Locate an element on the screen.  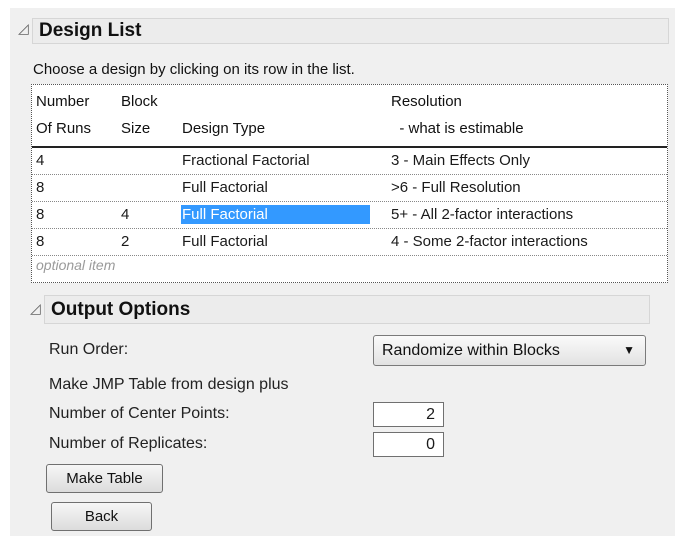
cell-resolution: 3 - Main Effects Only is located at coordinates (460, 160).